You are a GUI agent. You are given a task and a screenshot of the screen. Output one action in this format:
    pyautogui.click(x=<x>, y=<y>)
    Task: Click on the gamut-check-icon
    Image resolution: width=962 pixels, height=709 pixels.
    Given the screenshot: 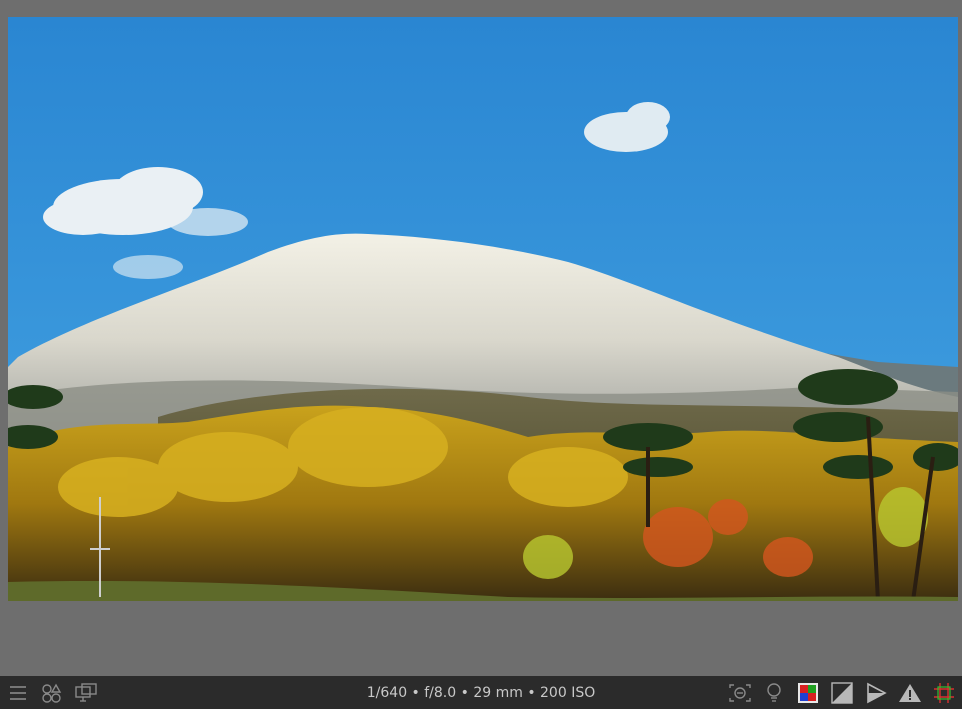 What is the action you would take?
    pyautogui.click(x=876, y=693)
    